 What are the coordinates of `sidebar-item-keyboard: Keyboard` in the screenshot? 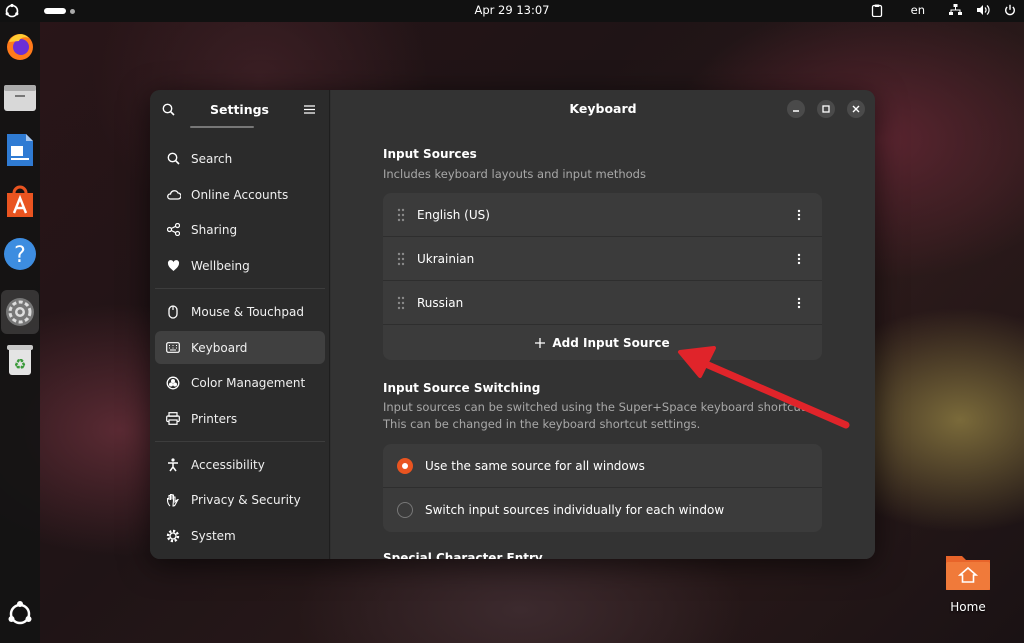 It's located at (240, 347).